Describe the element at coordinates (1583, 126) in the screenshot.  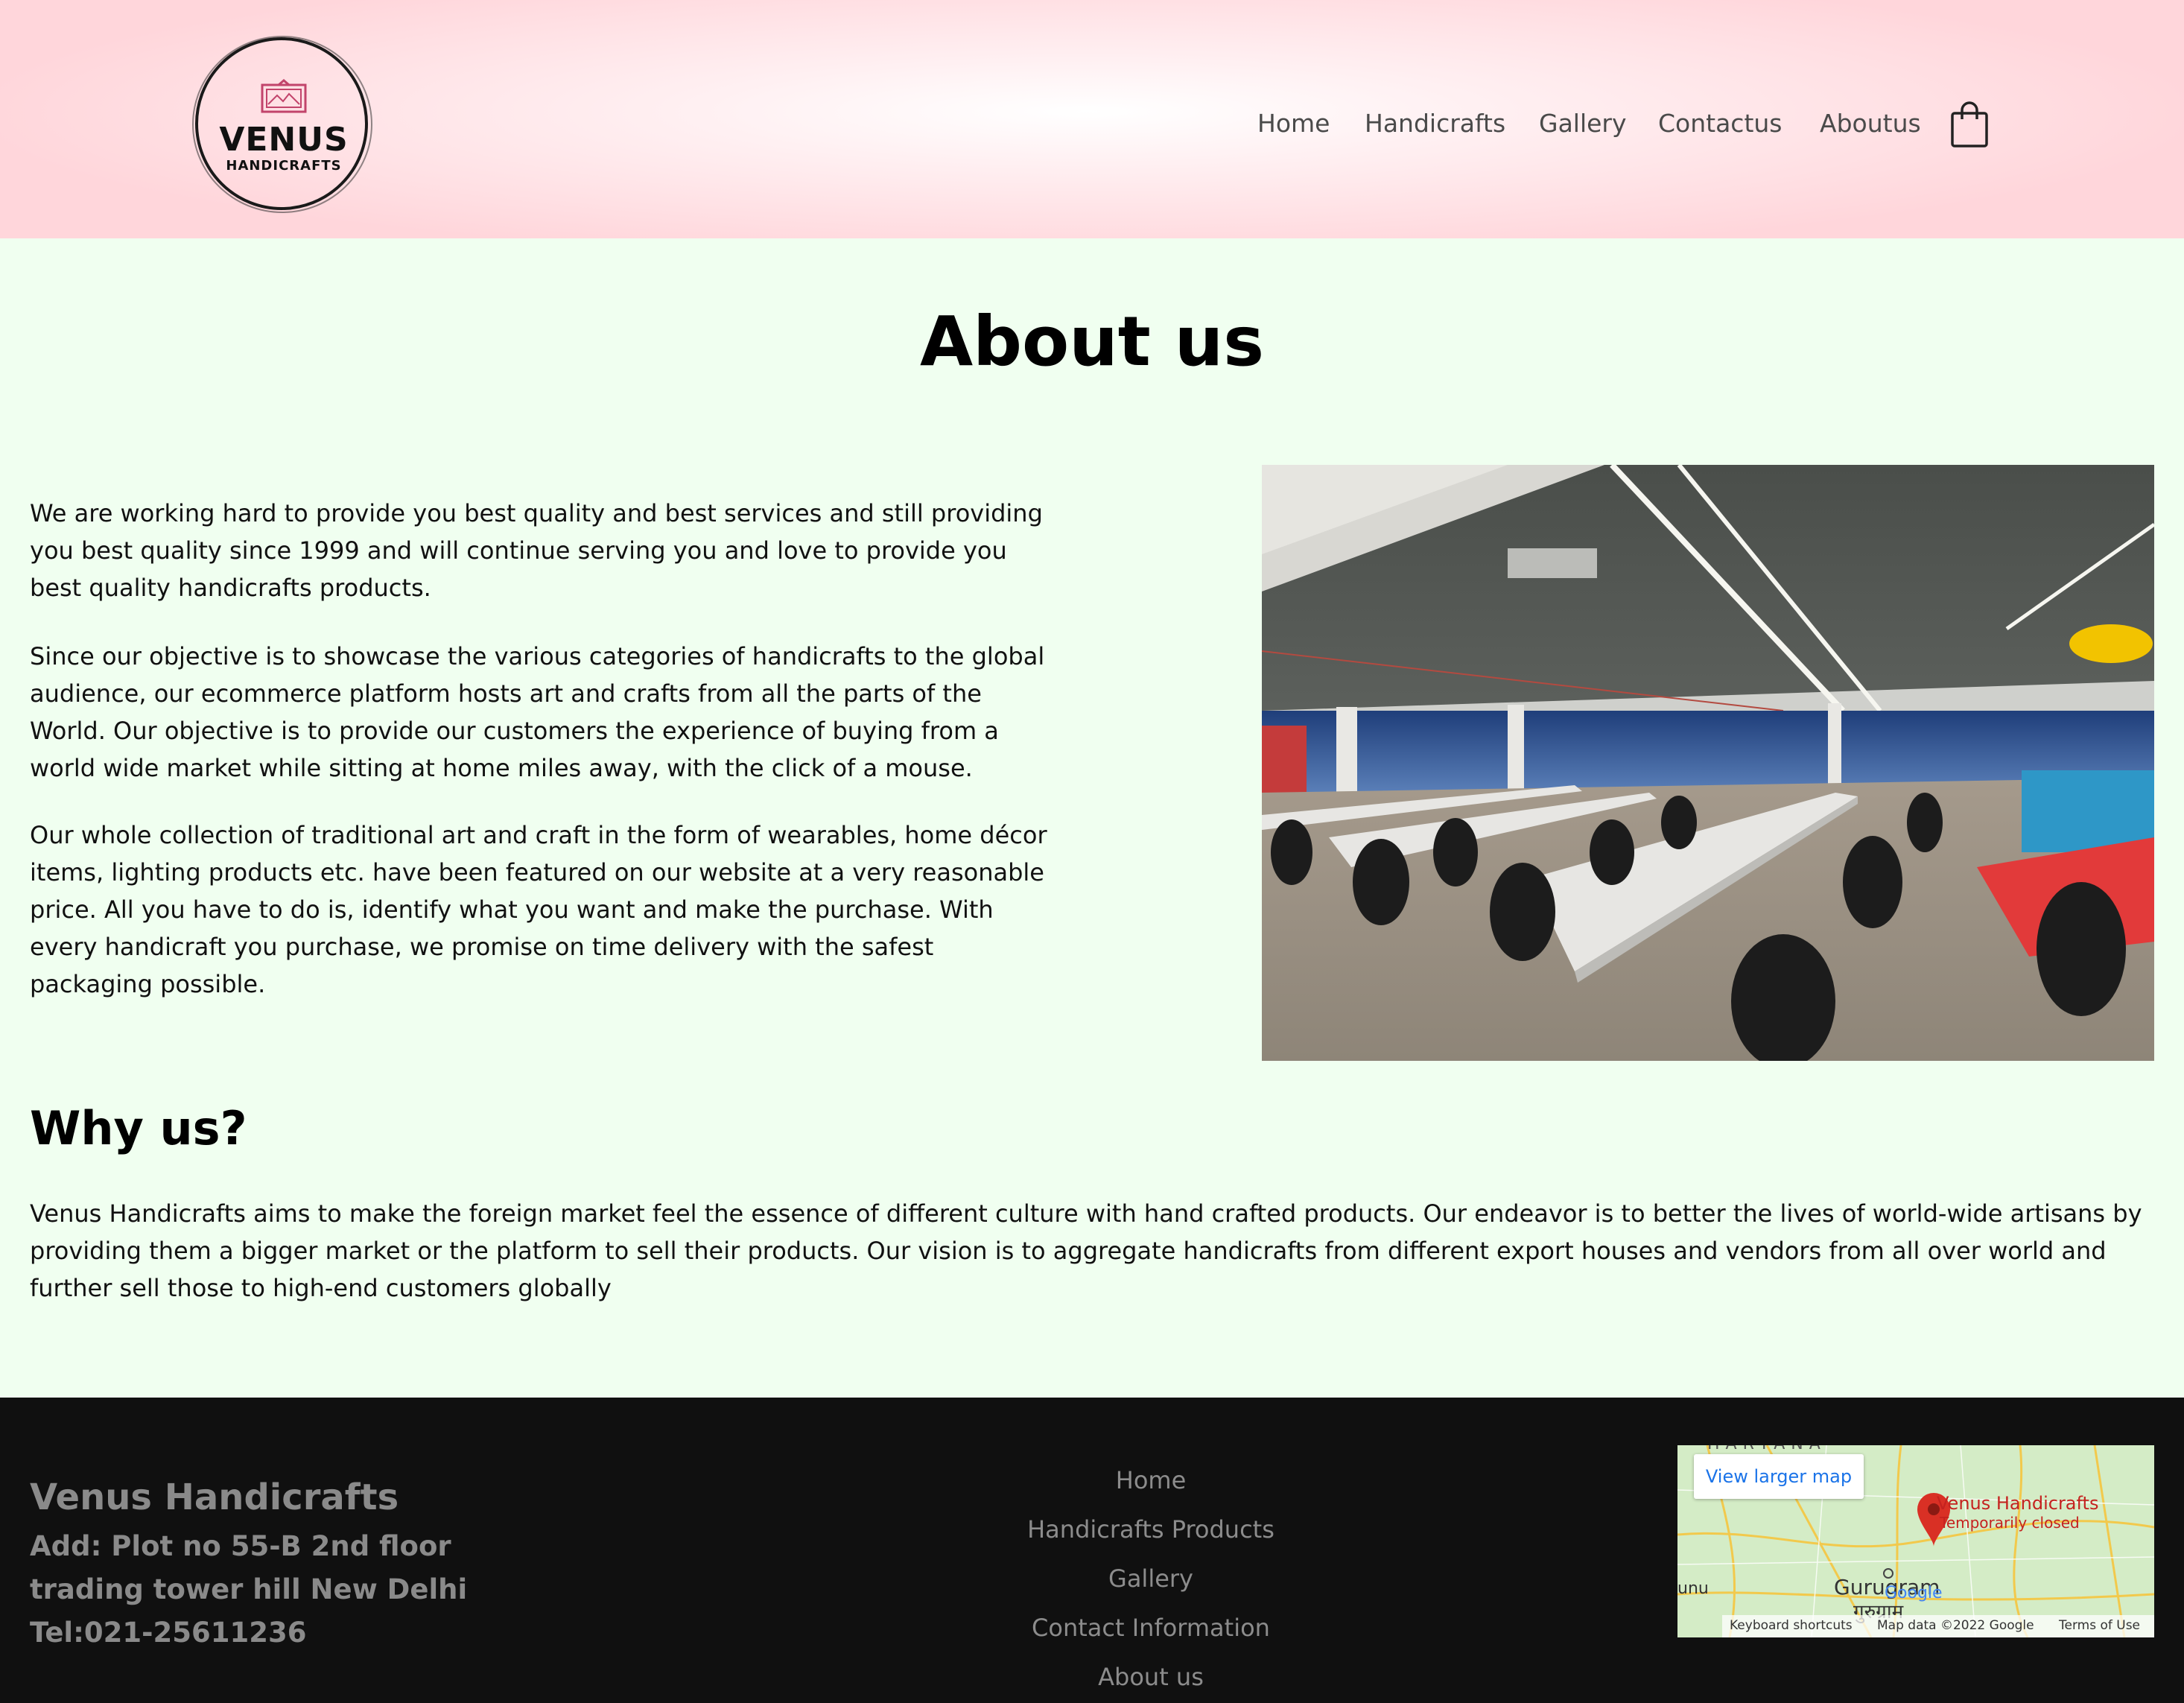
I see `nav-gallery: Gallery` at that location.